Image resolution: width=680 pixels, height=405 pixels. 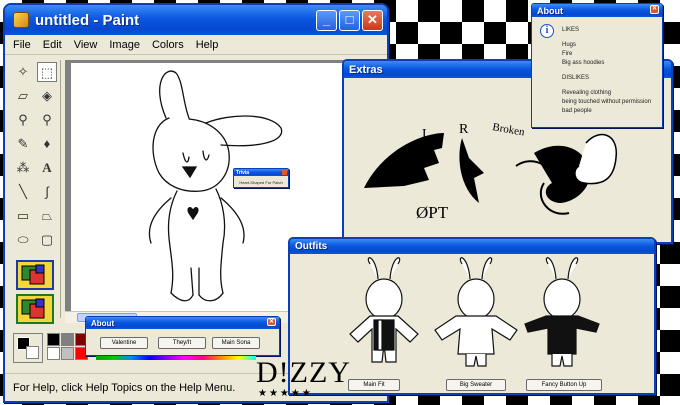 I want to click on info-icon: i, so click(x=547, y=31).